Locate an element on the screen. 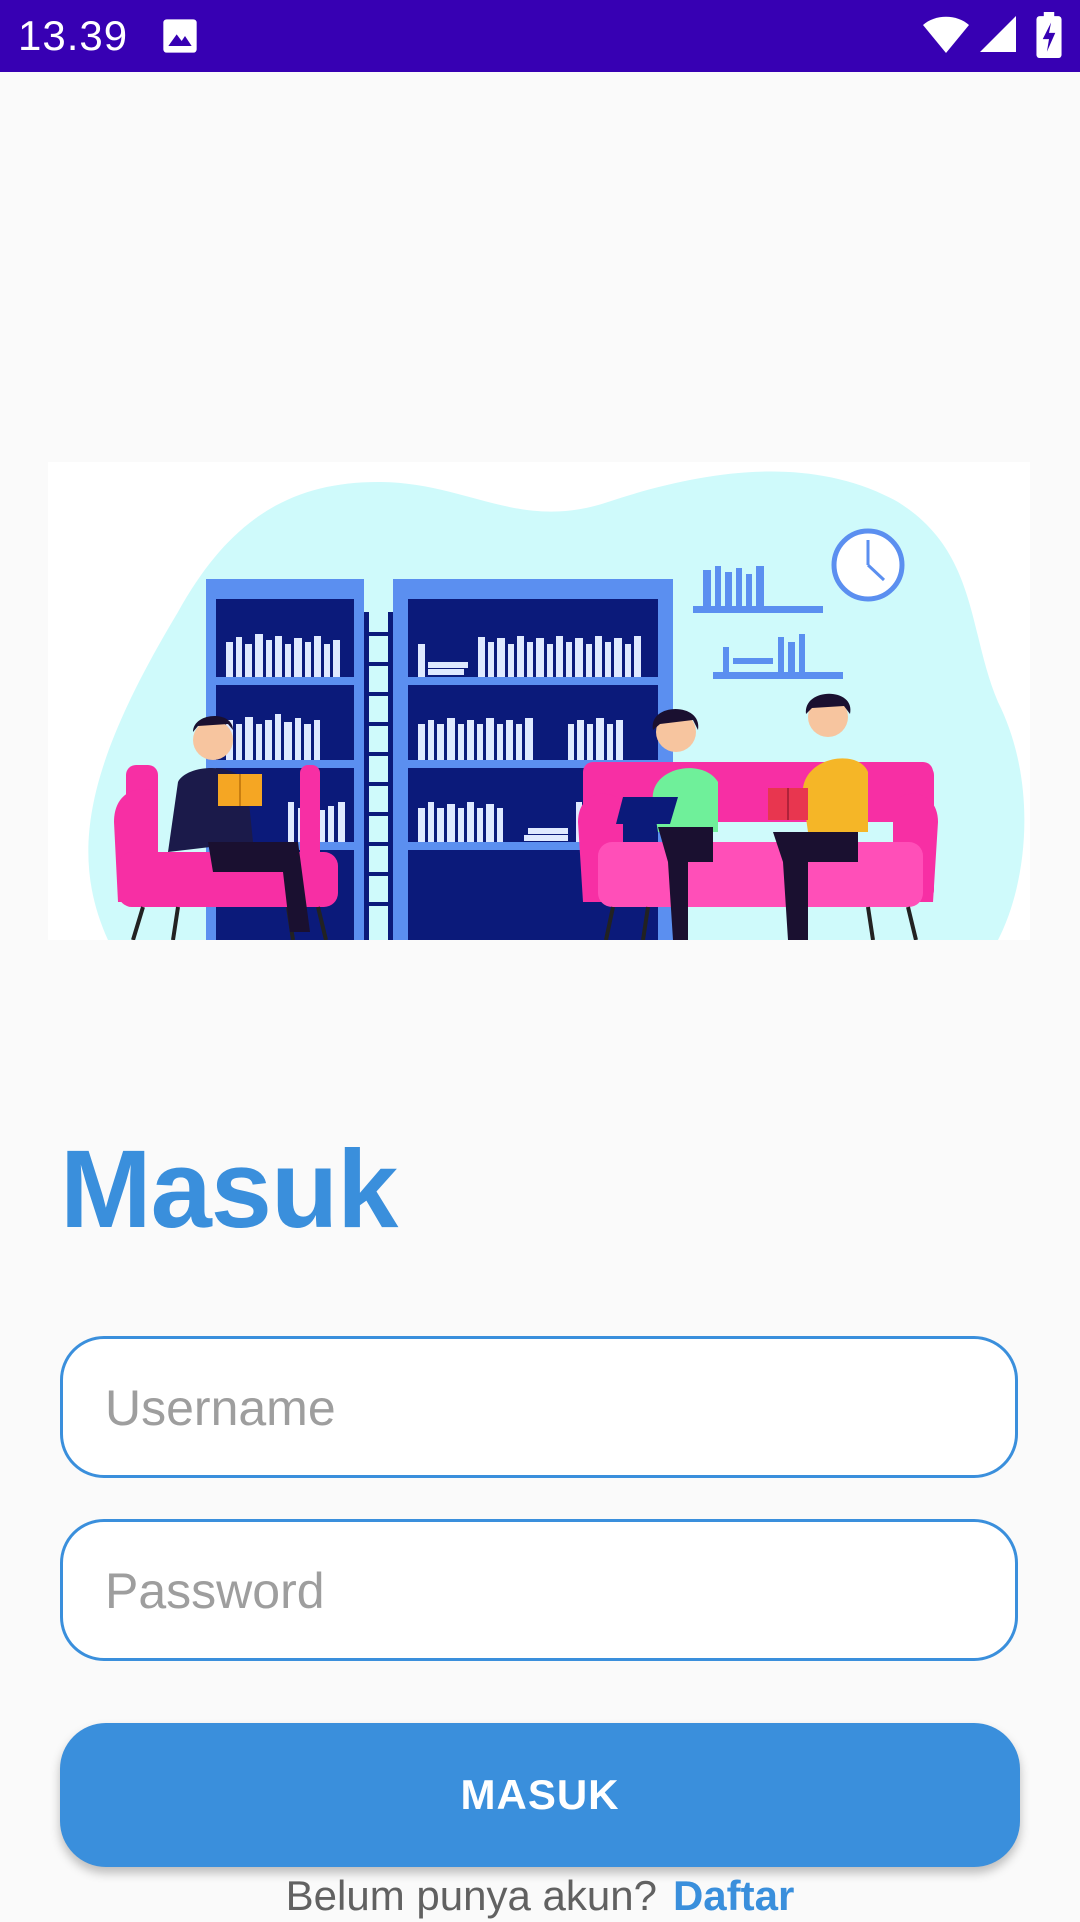 The height and width of the screenshot is (1922, 1080). battery-charging-icon is located at coordinates (1049, 35).